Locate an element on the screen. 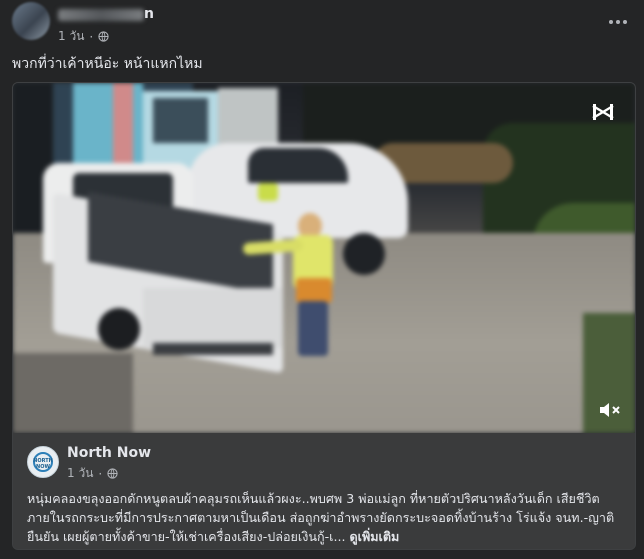 The width and height of the screenshot is (644, 559). see-more-link: ดูเพิ่มเติม is located at coordinates (374, 536).